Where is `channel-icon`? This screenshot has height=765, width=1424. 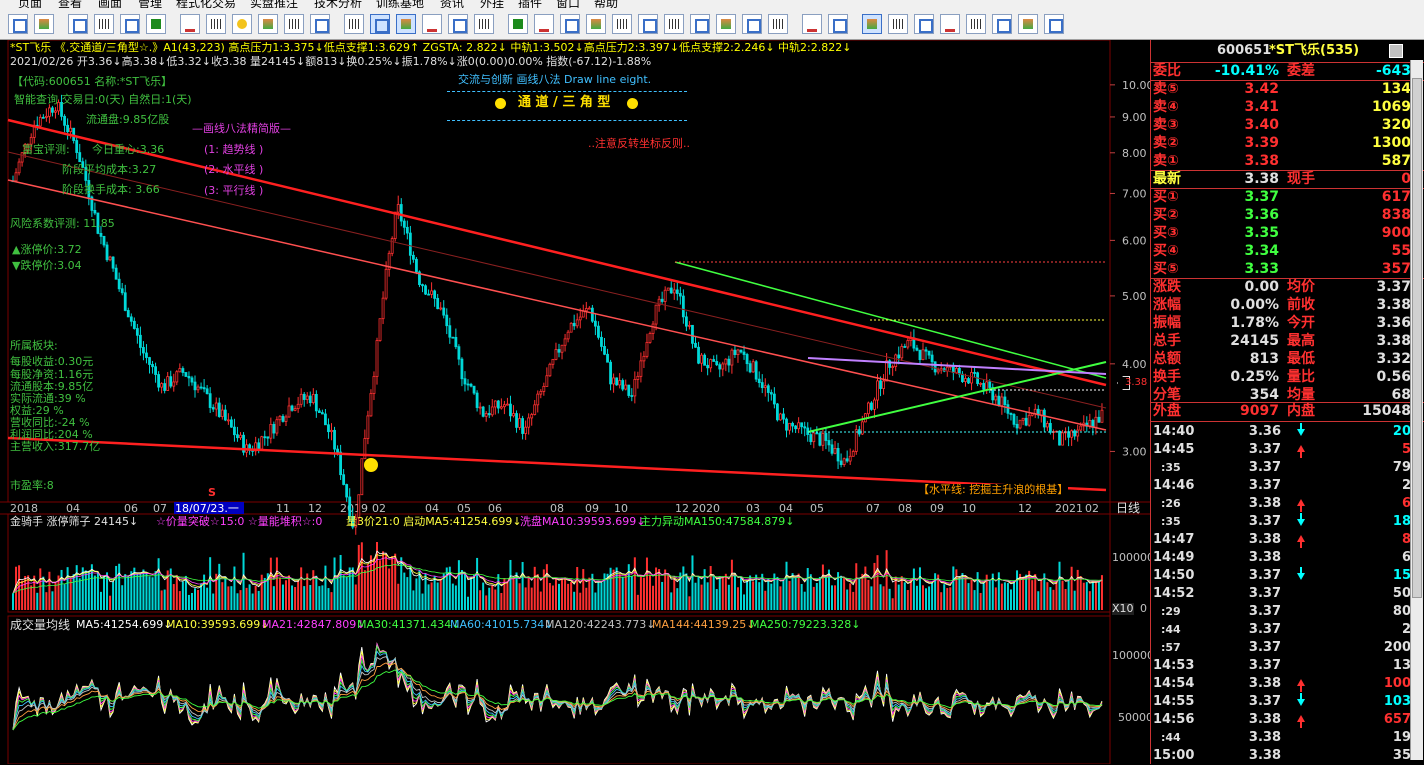 channel-icon is located at coordinates (976, 24).